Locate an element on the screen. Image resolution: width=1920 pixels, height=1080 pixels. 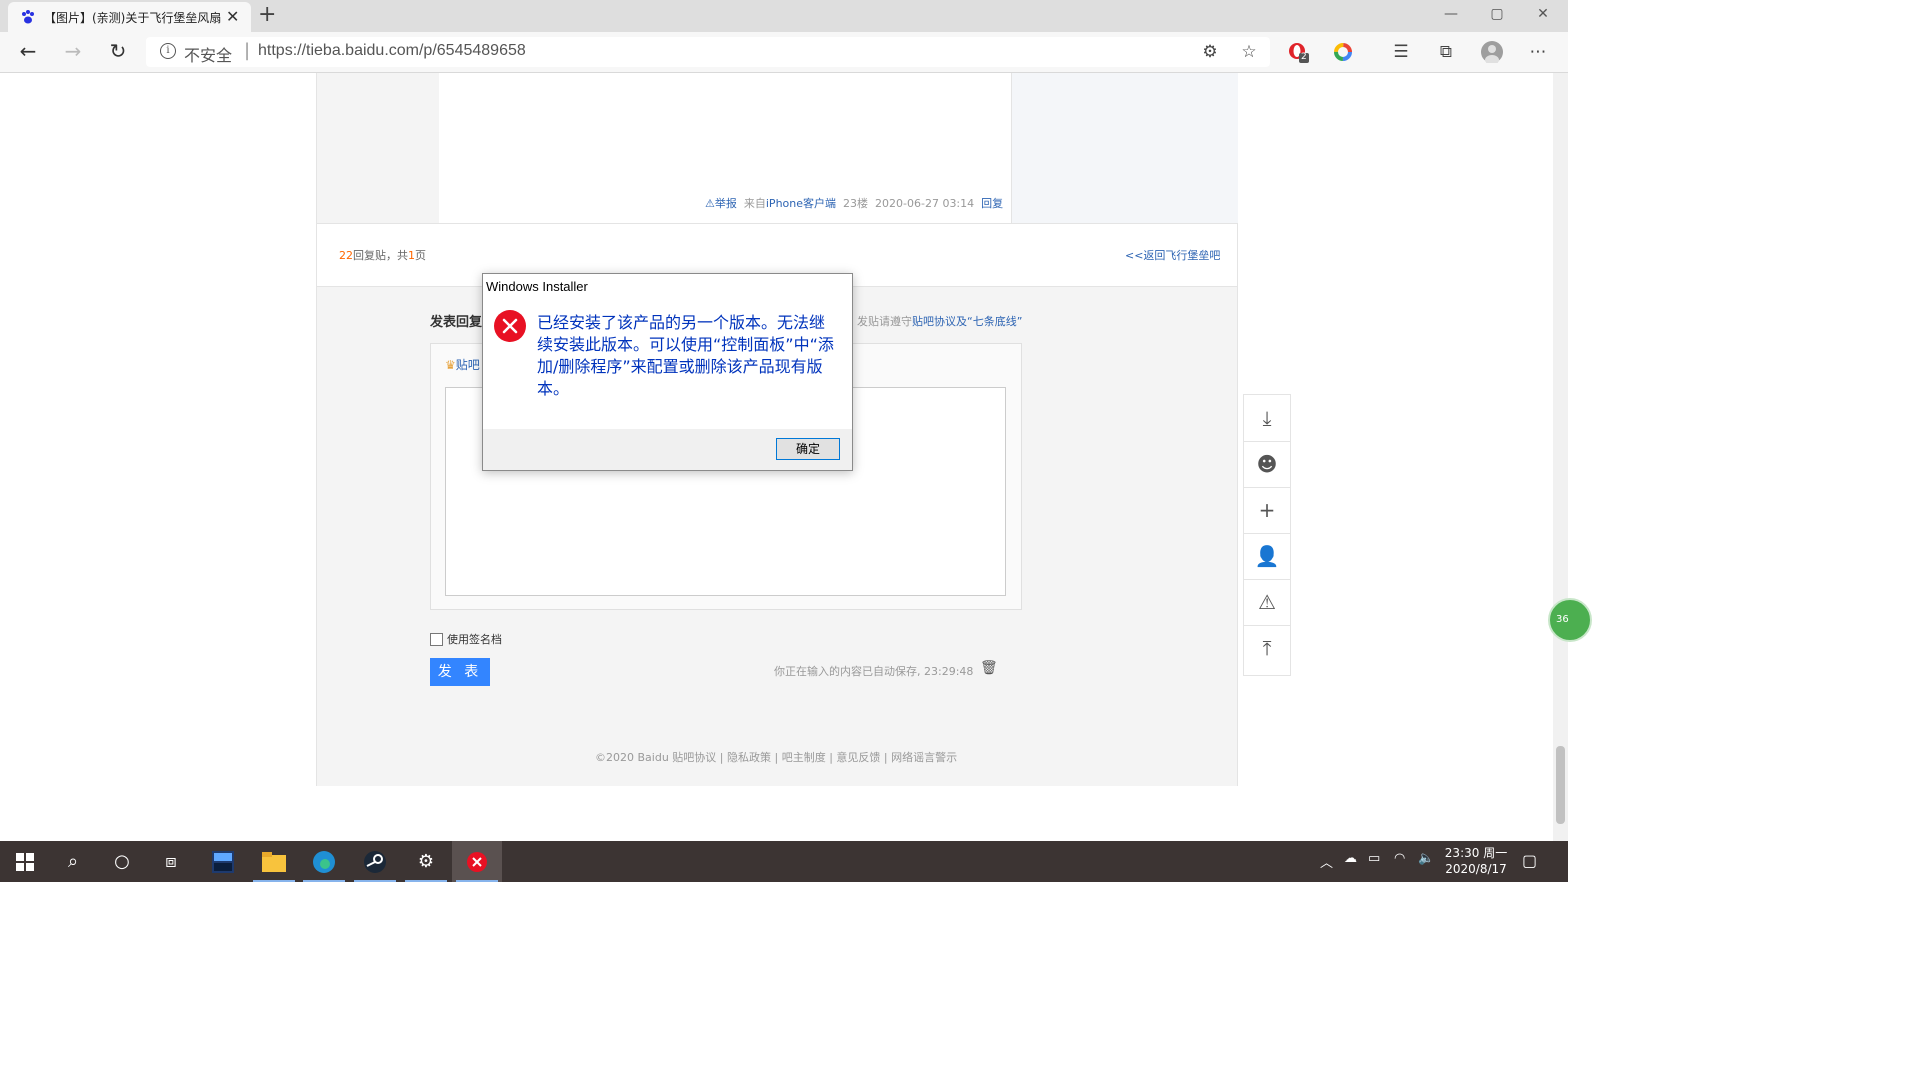
crown-icon: ♛ is located at coordinates (450, 365).